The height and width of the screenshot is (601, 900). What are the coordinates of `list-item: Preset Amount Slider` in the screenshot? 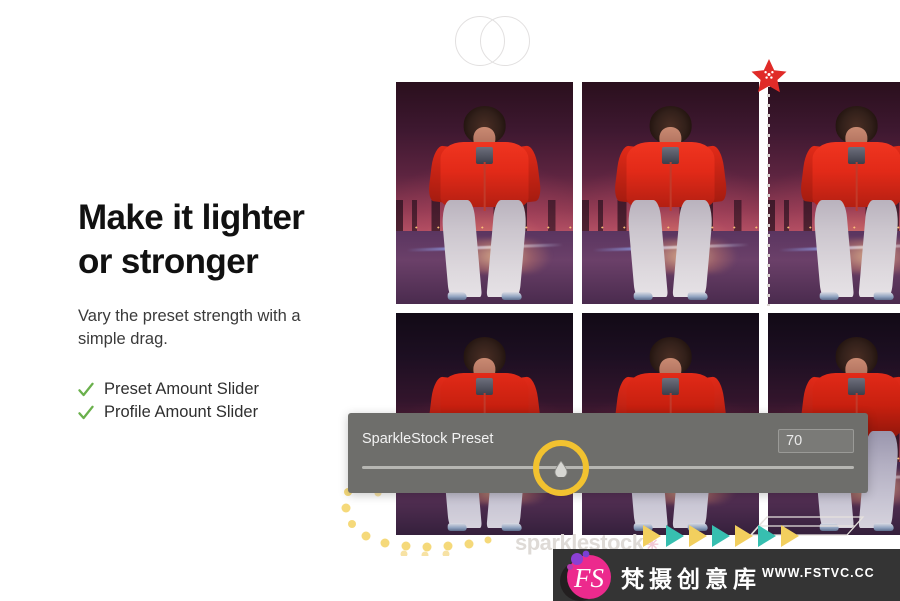 It's located at (228, 389).